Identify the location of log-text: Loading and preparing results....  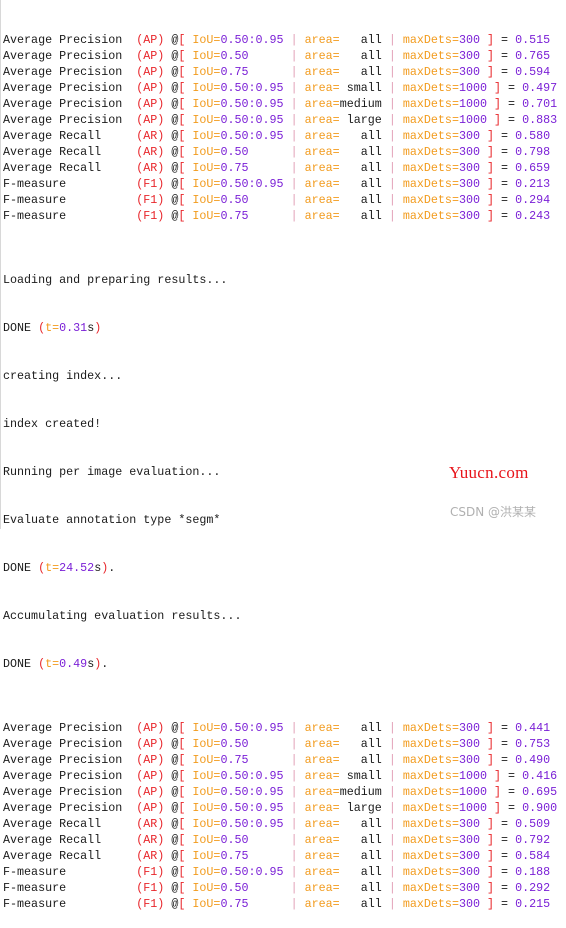
(115, 280).